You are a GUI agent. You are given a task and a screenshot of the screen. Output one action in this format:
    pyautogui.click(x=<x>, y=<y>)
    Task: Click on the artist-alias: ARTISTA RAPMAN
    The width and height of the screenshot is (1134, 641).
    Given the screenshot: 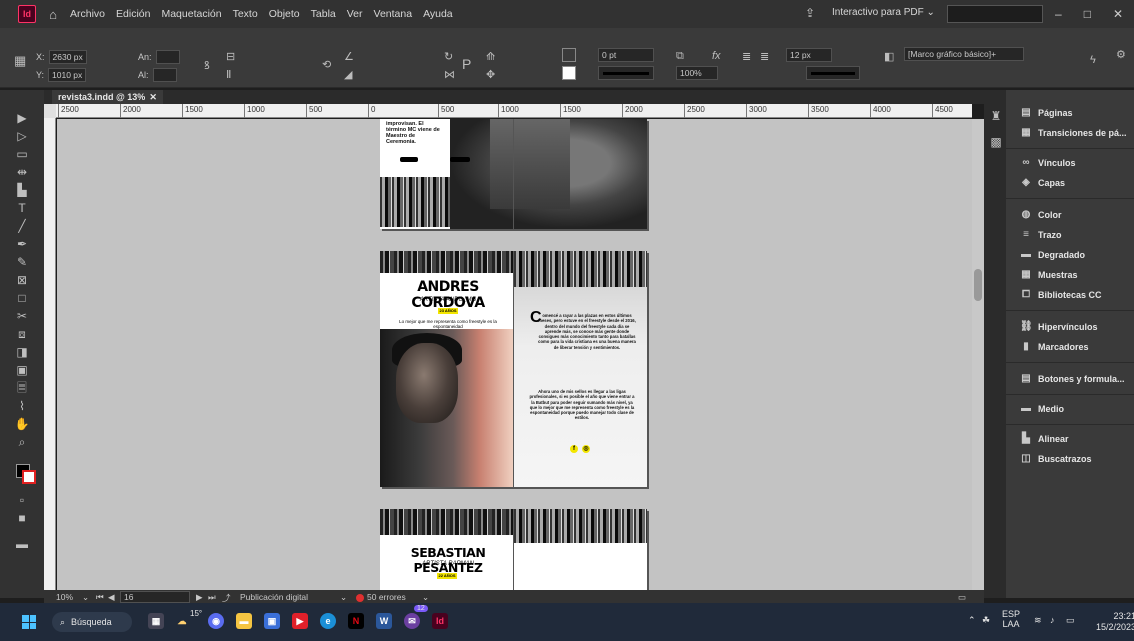 What is the action you would take?
    pyautogui.click(x=448, y=564)
    